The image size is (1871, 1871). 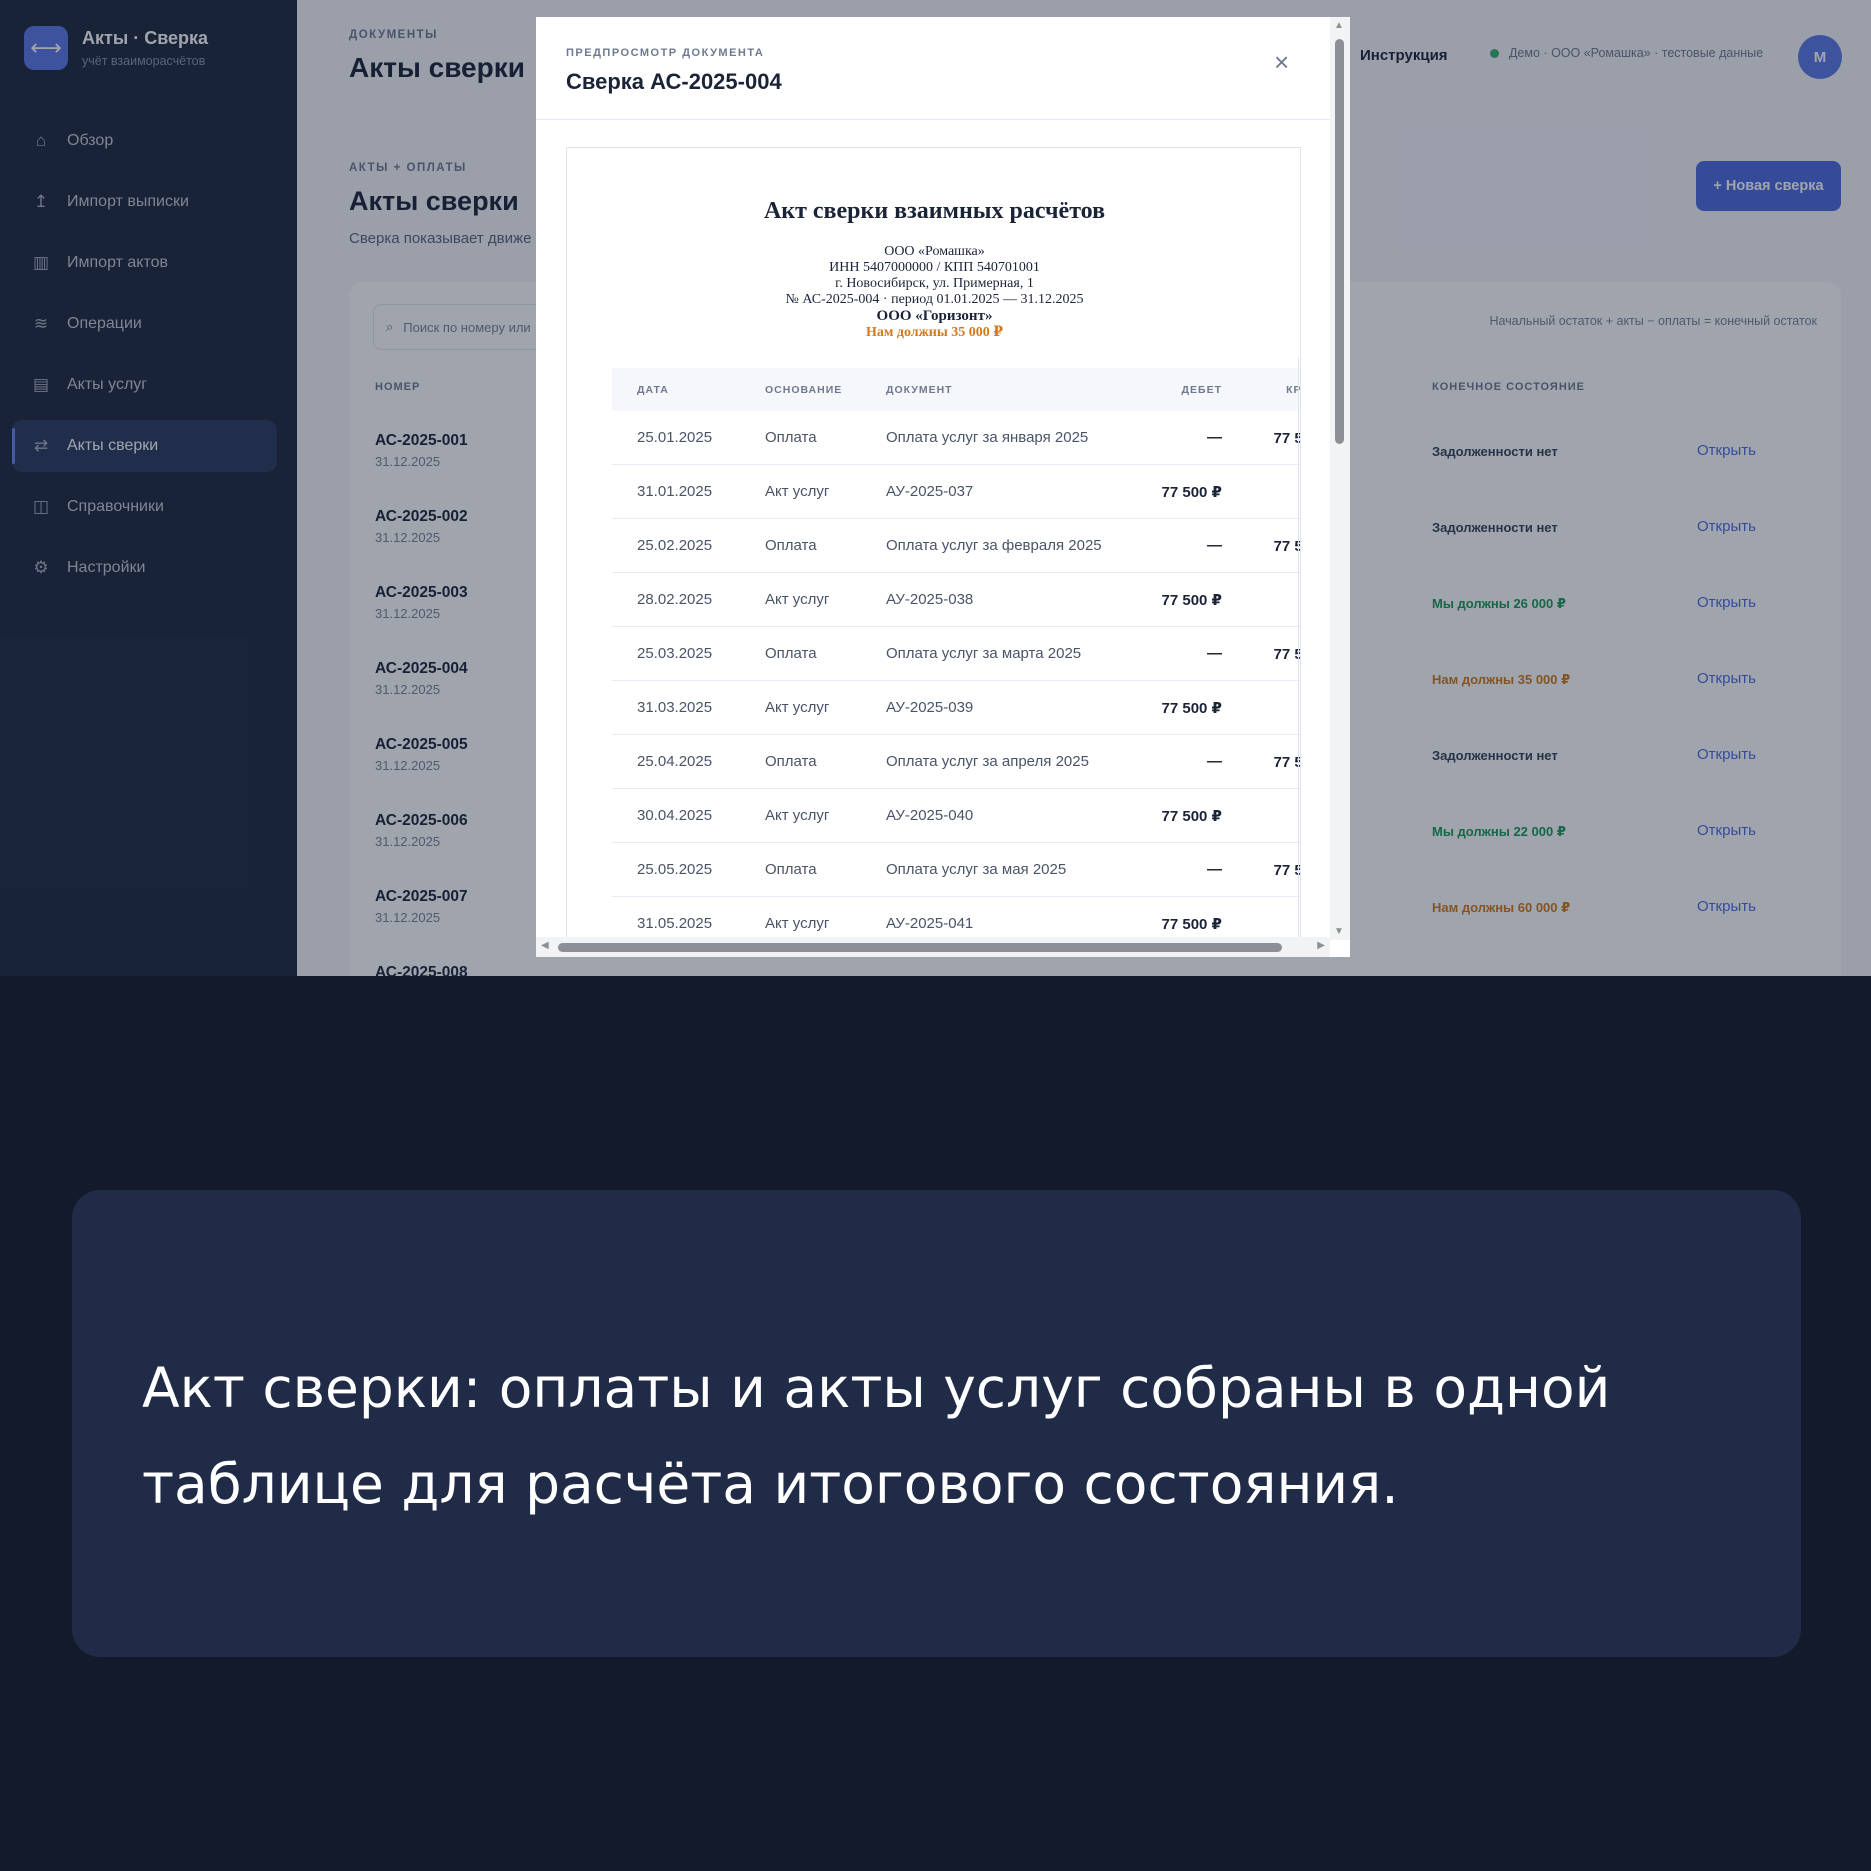 I want to click on document-title: Акт сверки взаимных расчётов, so click(x=934, y=211).